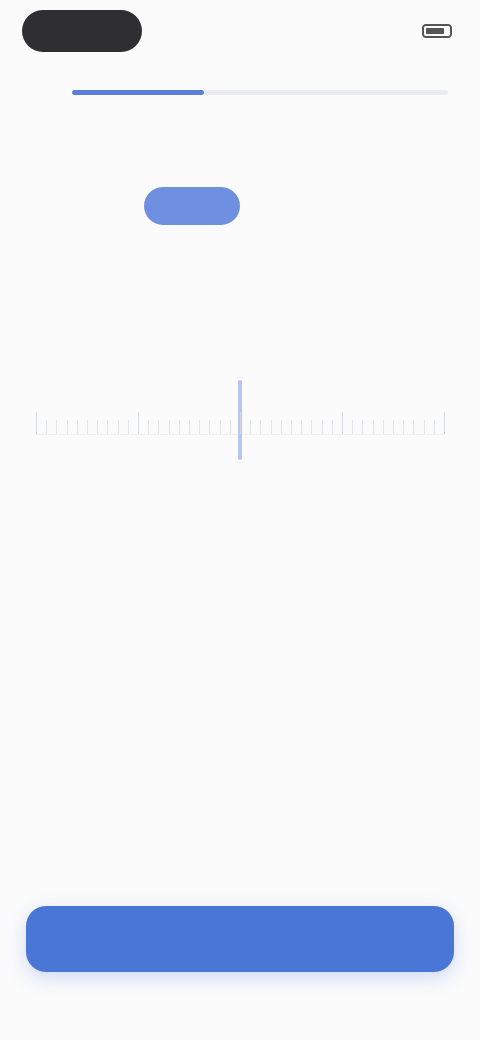  Describe the element at coordinates (192, 206) in the screenshot. I see `unit-option-primary` at that location.